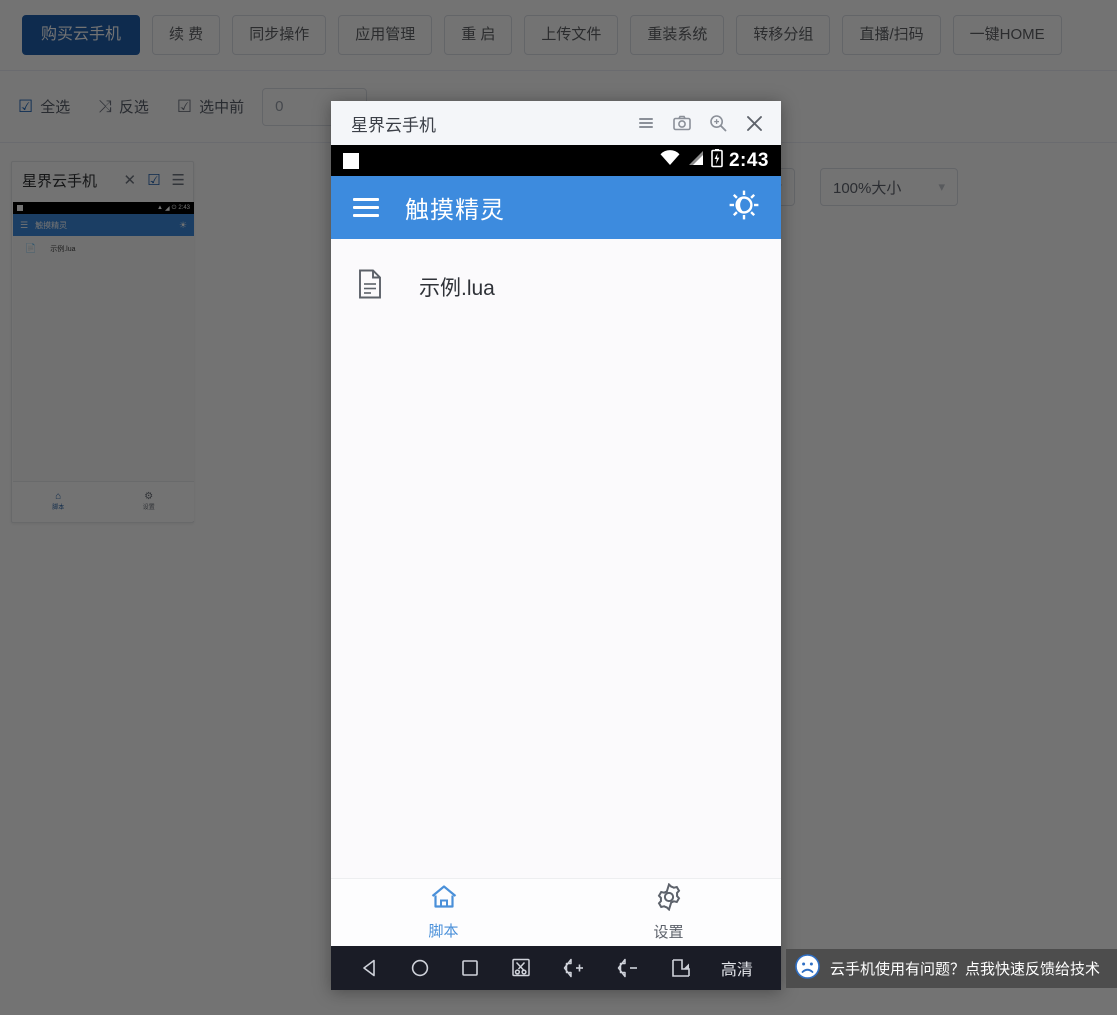  Describe the element at coordinates (556, 286) in the screenshot. I see `list-item: 示例.lua` at that location.